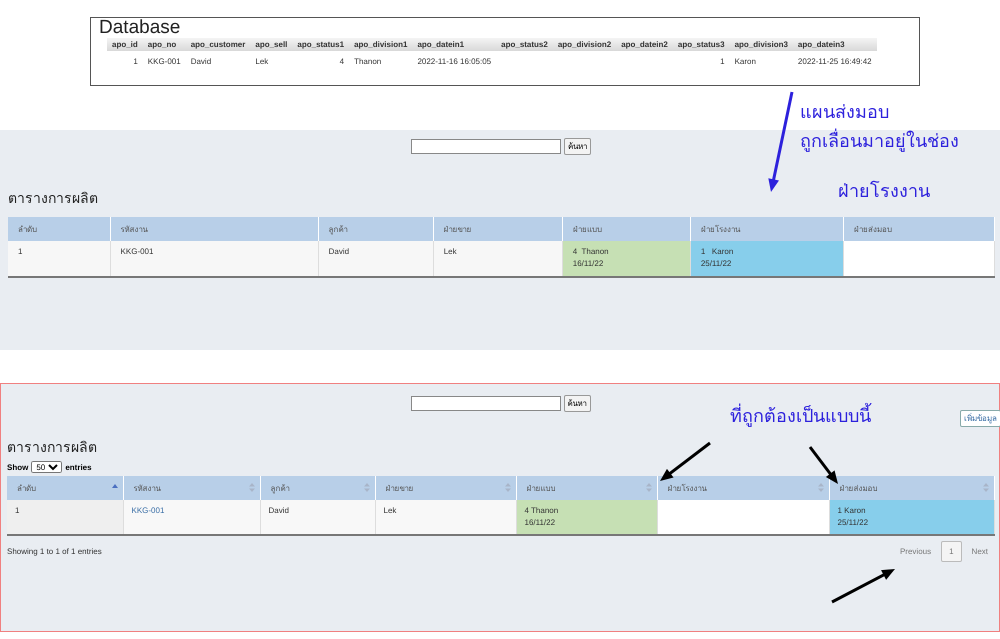 The width and height of the screenshot is (1000, 639). I want to click on table-cell: Karon, so click(761, 59).